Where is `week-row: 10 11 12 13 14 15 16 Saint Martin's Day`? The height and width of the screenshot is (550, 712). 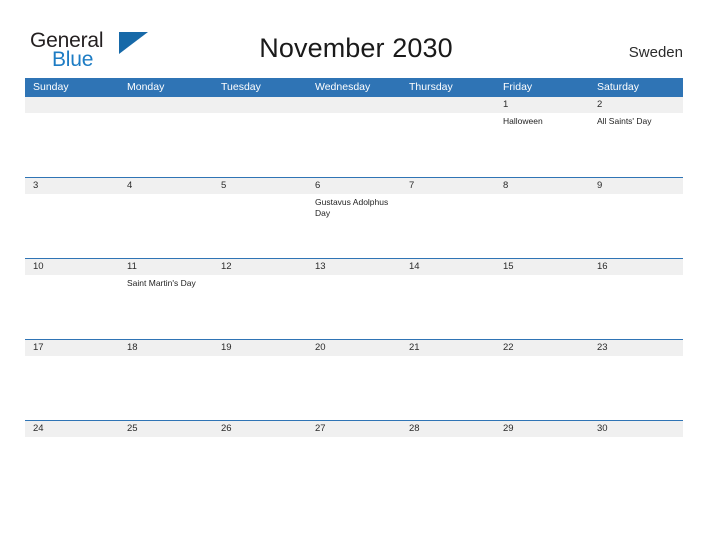 week-row: 10 11 12 13 14 15 16 Saint Martin's Day is located at coordinates (354, 298).